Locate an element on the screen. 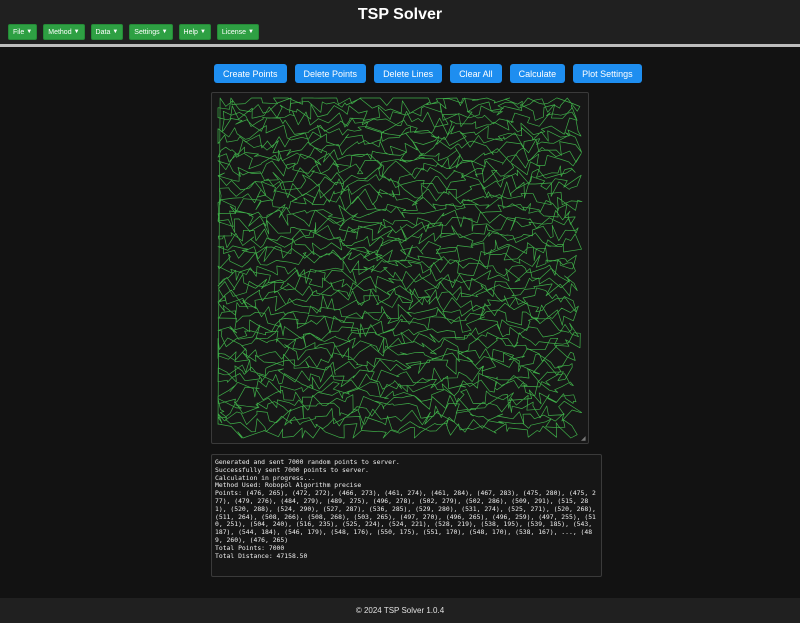  menu-data-label: Data is located at coordinates (103, 32).